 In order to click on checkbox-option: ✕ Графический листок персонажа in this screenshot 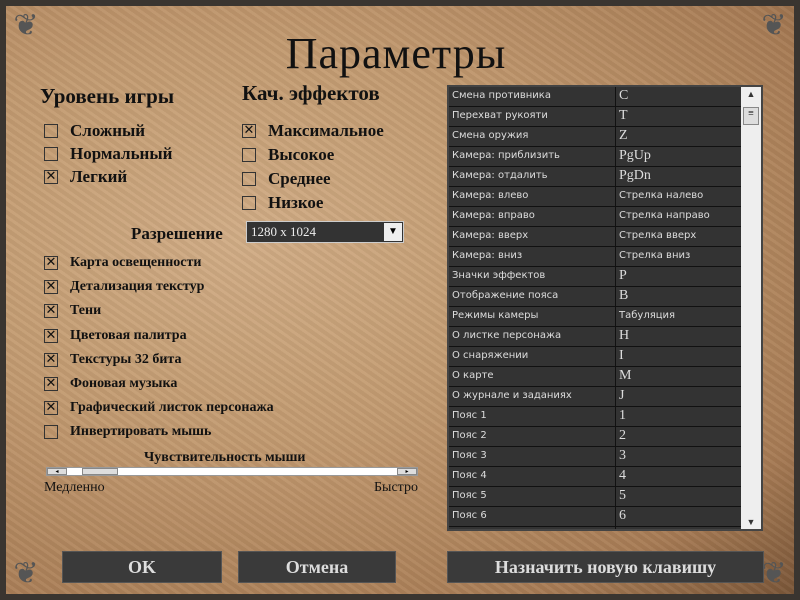, I will do `click(159, 408)`.